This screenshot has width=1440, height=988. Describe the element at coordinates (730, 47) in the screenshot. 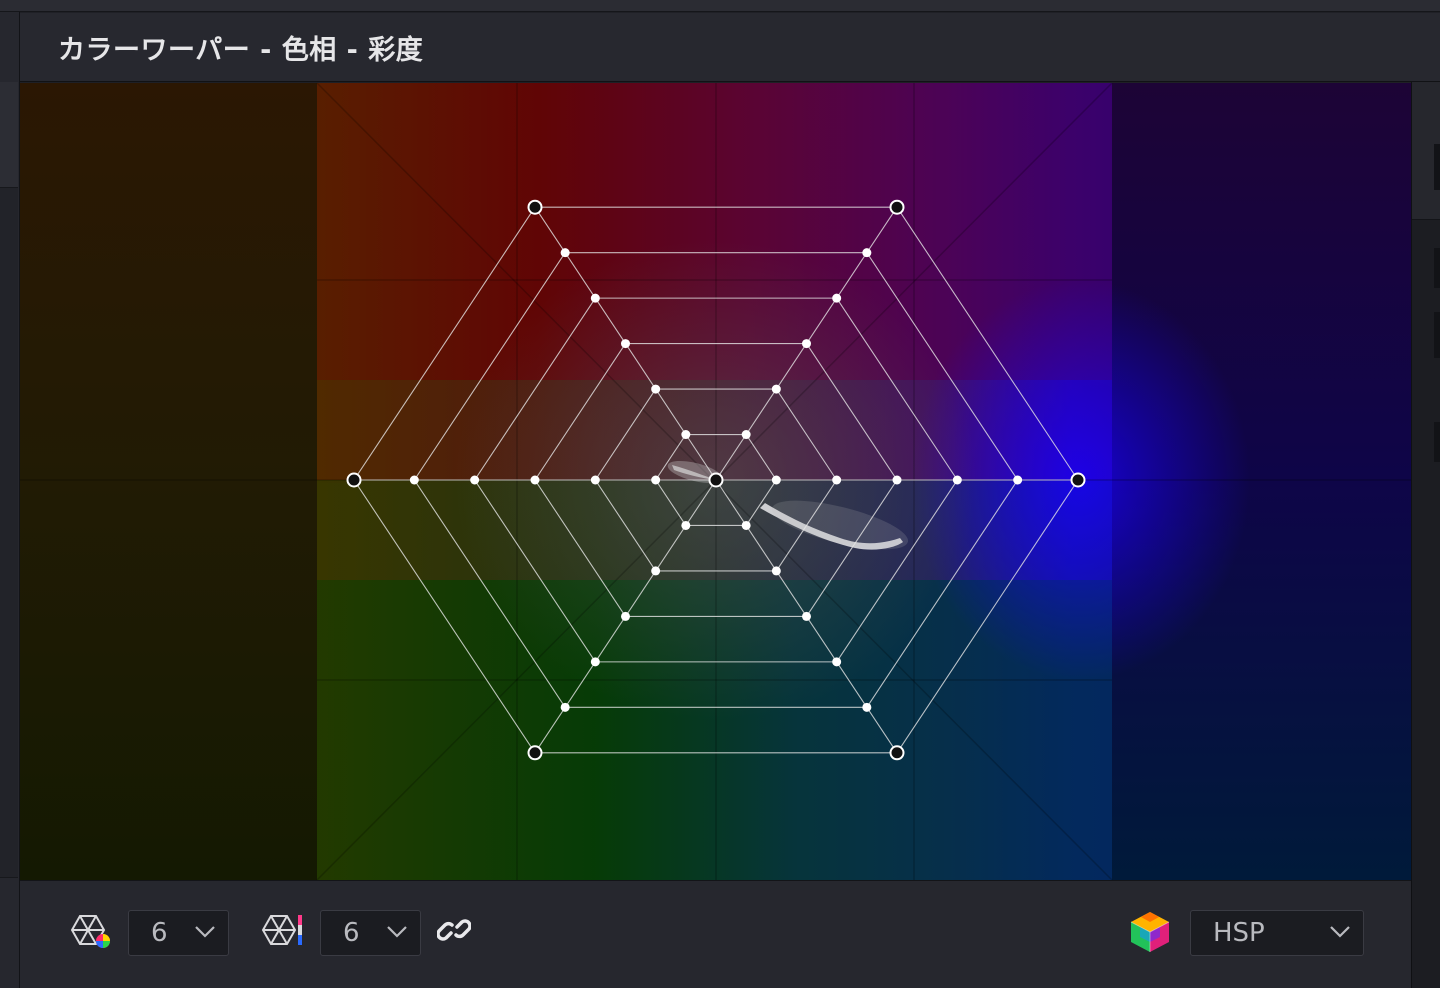

I see `panel-header: カラーワーパー - 色相 - 彩度` at that location.